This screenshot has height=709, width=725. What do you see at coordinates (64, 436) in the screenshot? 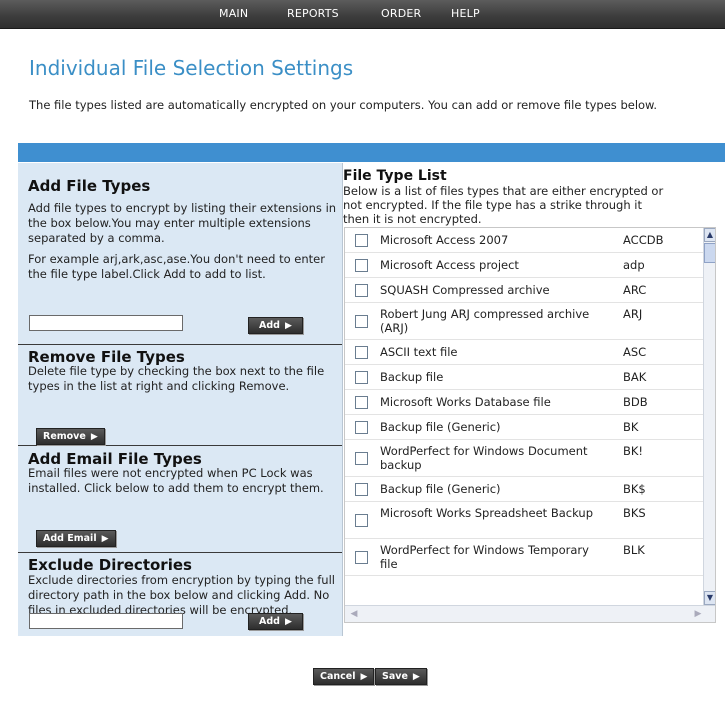
I see `remove-button-label: Remove` at bounding box center [64, 436].